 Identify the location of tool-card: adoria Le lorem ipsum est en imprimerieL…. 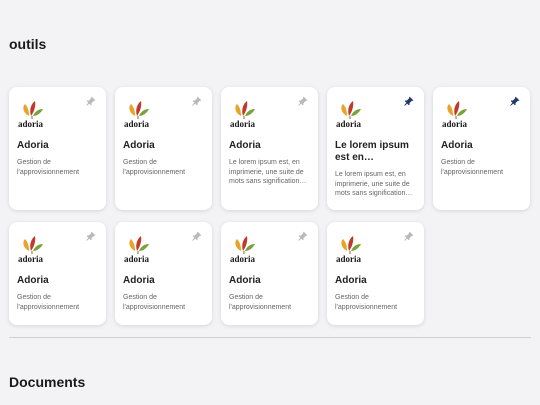
(375, 148).